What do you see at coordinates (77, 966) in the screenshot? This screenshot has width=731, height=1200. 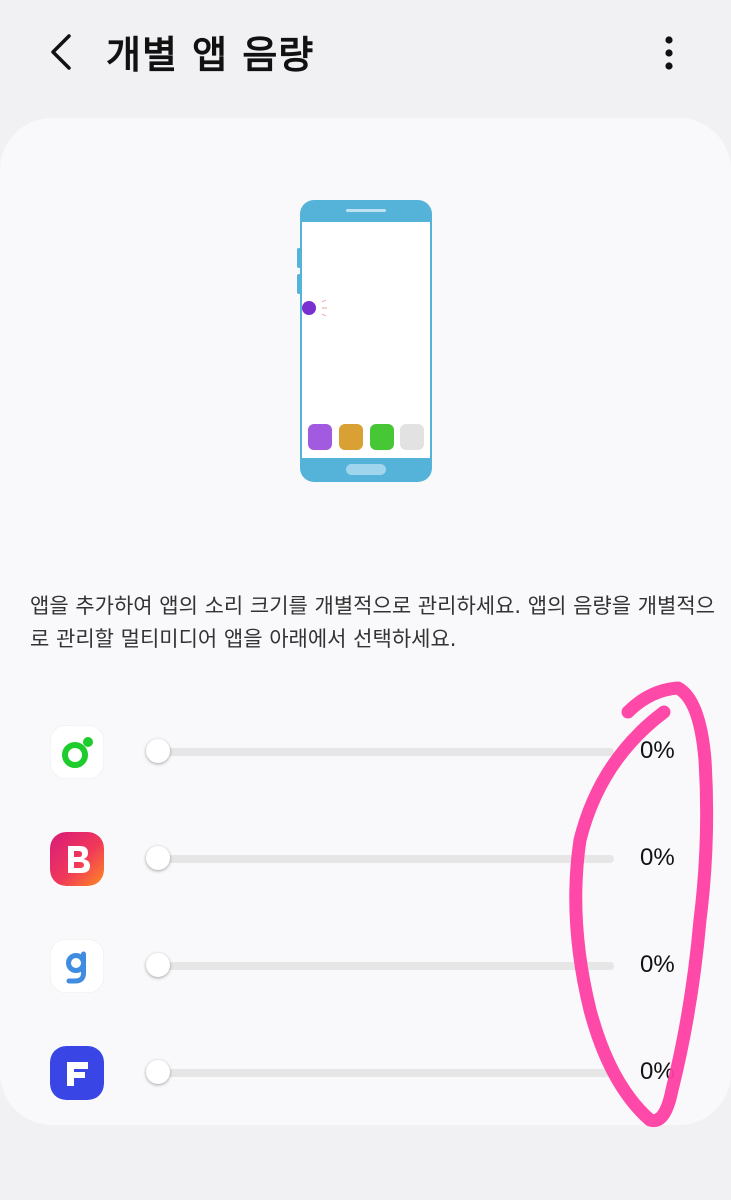 I see `g-letter-app-icon` at bounding box center [77, 966].